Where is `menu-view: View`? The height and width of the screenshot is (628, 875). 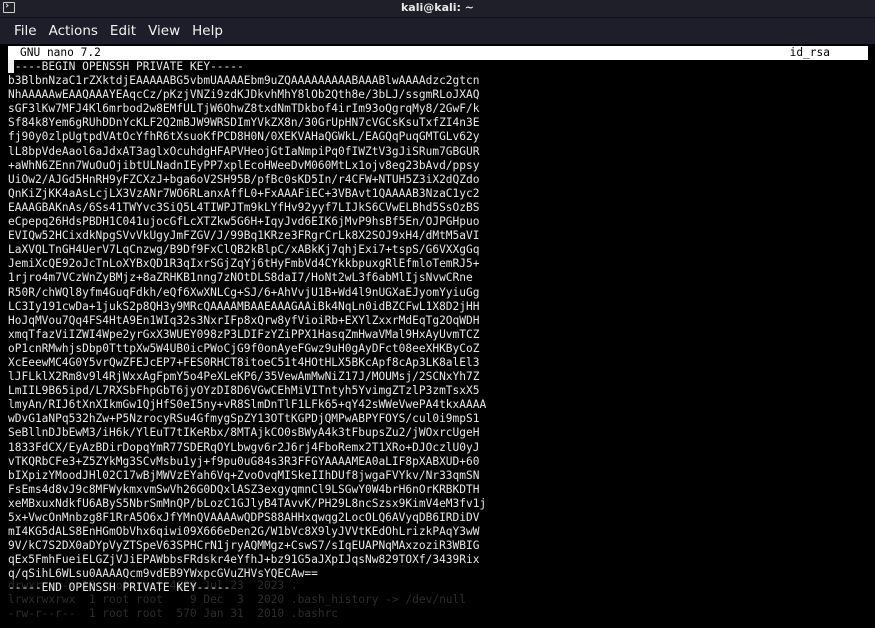 menu-view: View is located at coordinates (164, 31).